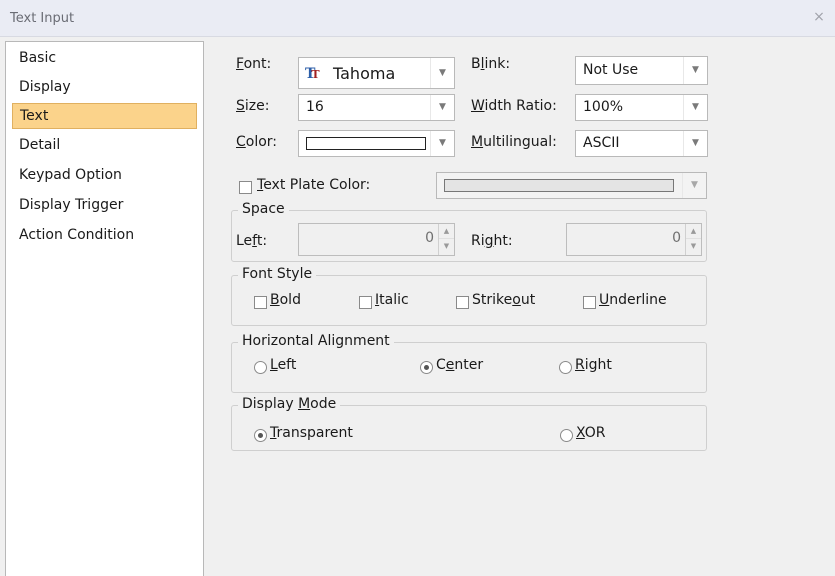 The width and height of the screenshot is (835, 576). Describe the element at coordinates (491, 64) in the screenshot. I see `blink-label: Blink:` at that location.